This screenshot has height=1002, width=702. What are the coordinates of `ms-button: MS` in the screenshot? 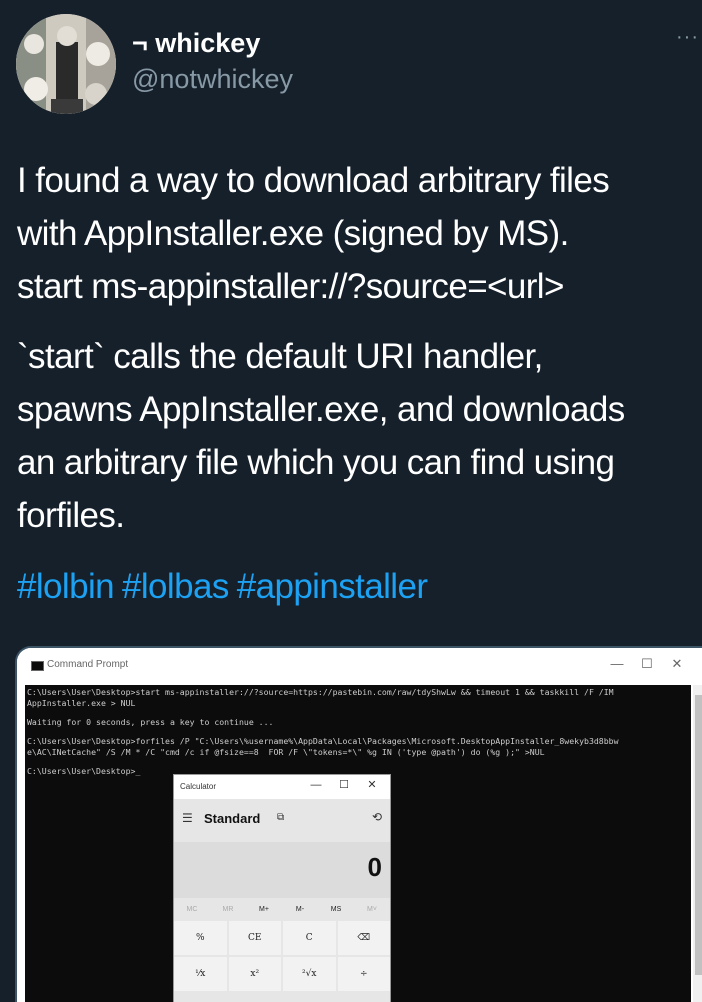 It's located at (336, 910).